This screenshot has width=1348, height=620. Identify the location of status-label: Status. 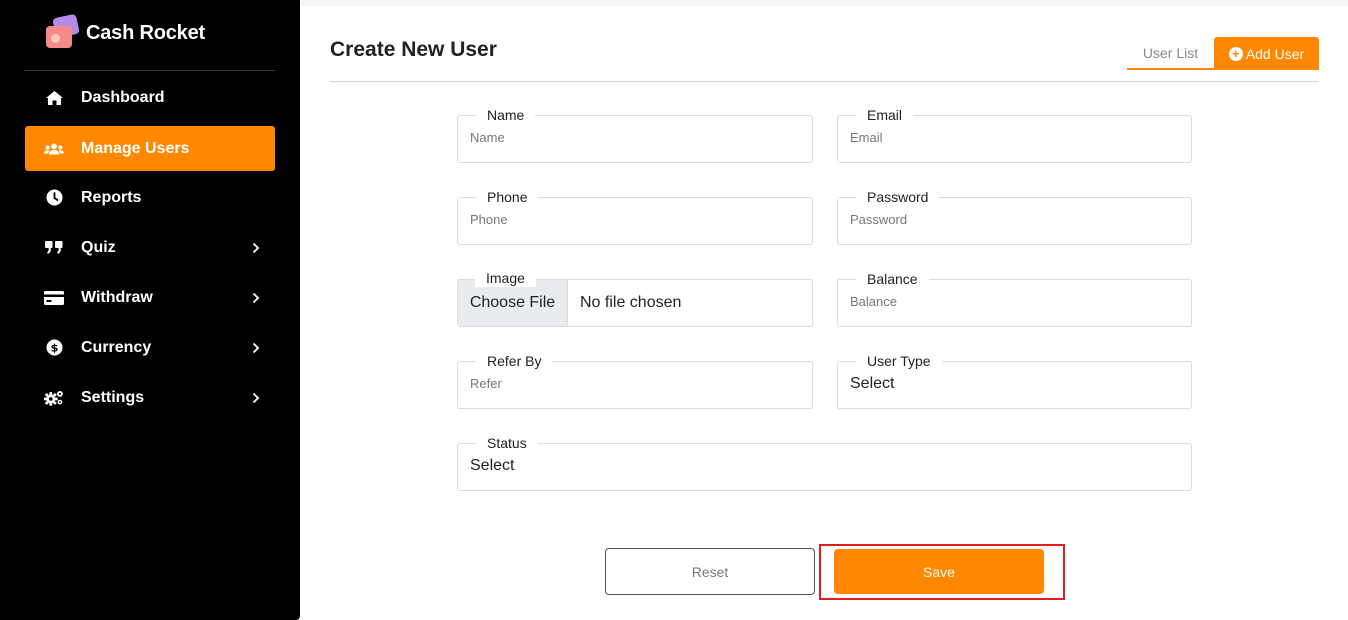
(507, 443).